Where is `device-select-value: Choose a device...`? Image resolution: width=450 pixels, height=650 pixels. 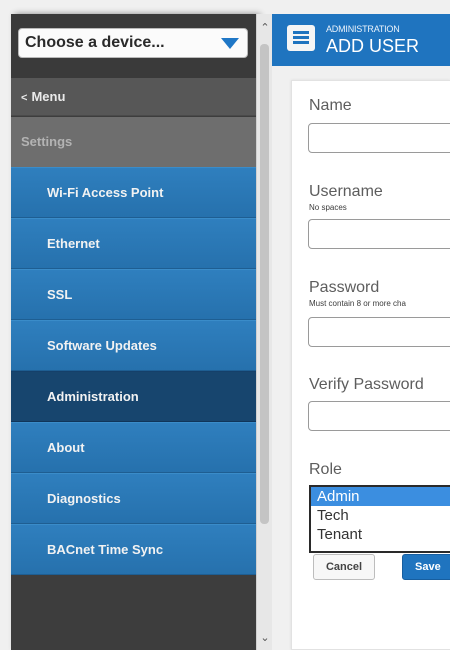
device-select-value: Choose a device... is located at coordinates (95, 42).